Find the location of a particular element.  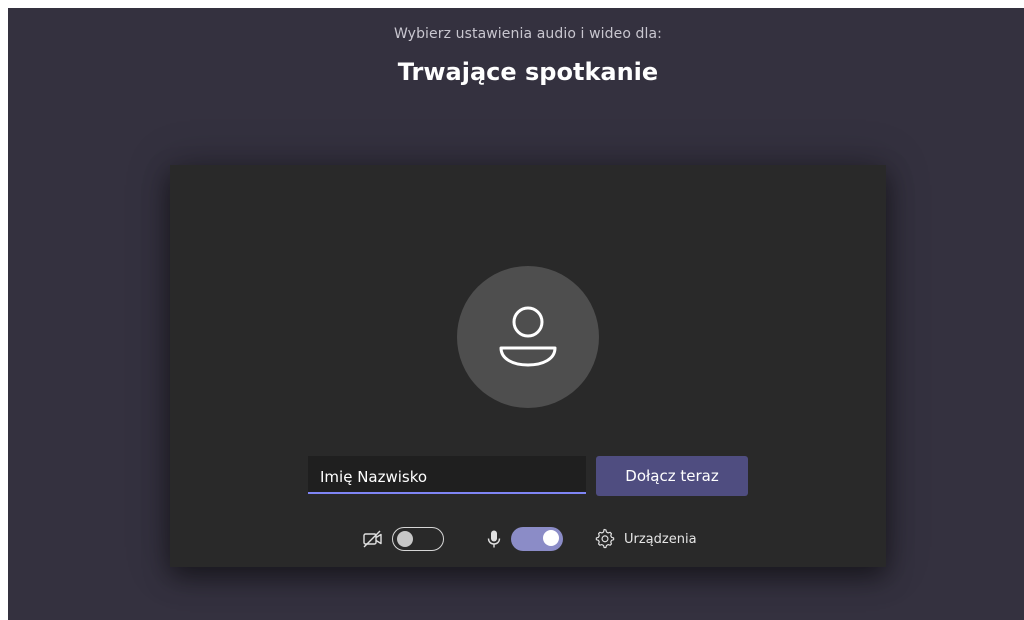

av-controls-bar: Urządzenia is located at coordinates (528, 539).